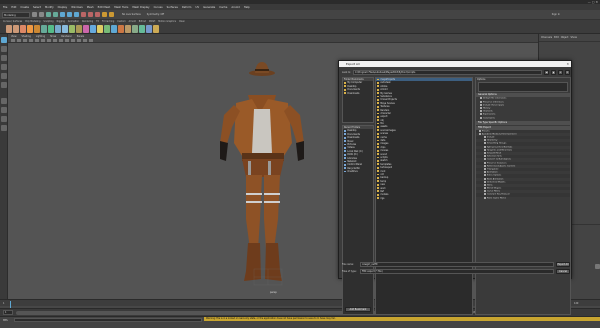 This screenshot has height=328, width=600. I want to click on channel-box-tab: Object, so click(565, 37).